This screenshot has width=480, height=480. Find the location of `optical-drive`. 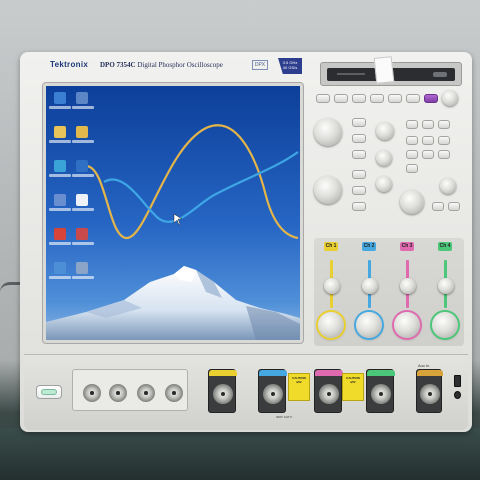

optical-drive is located at coordinates (391, 71).